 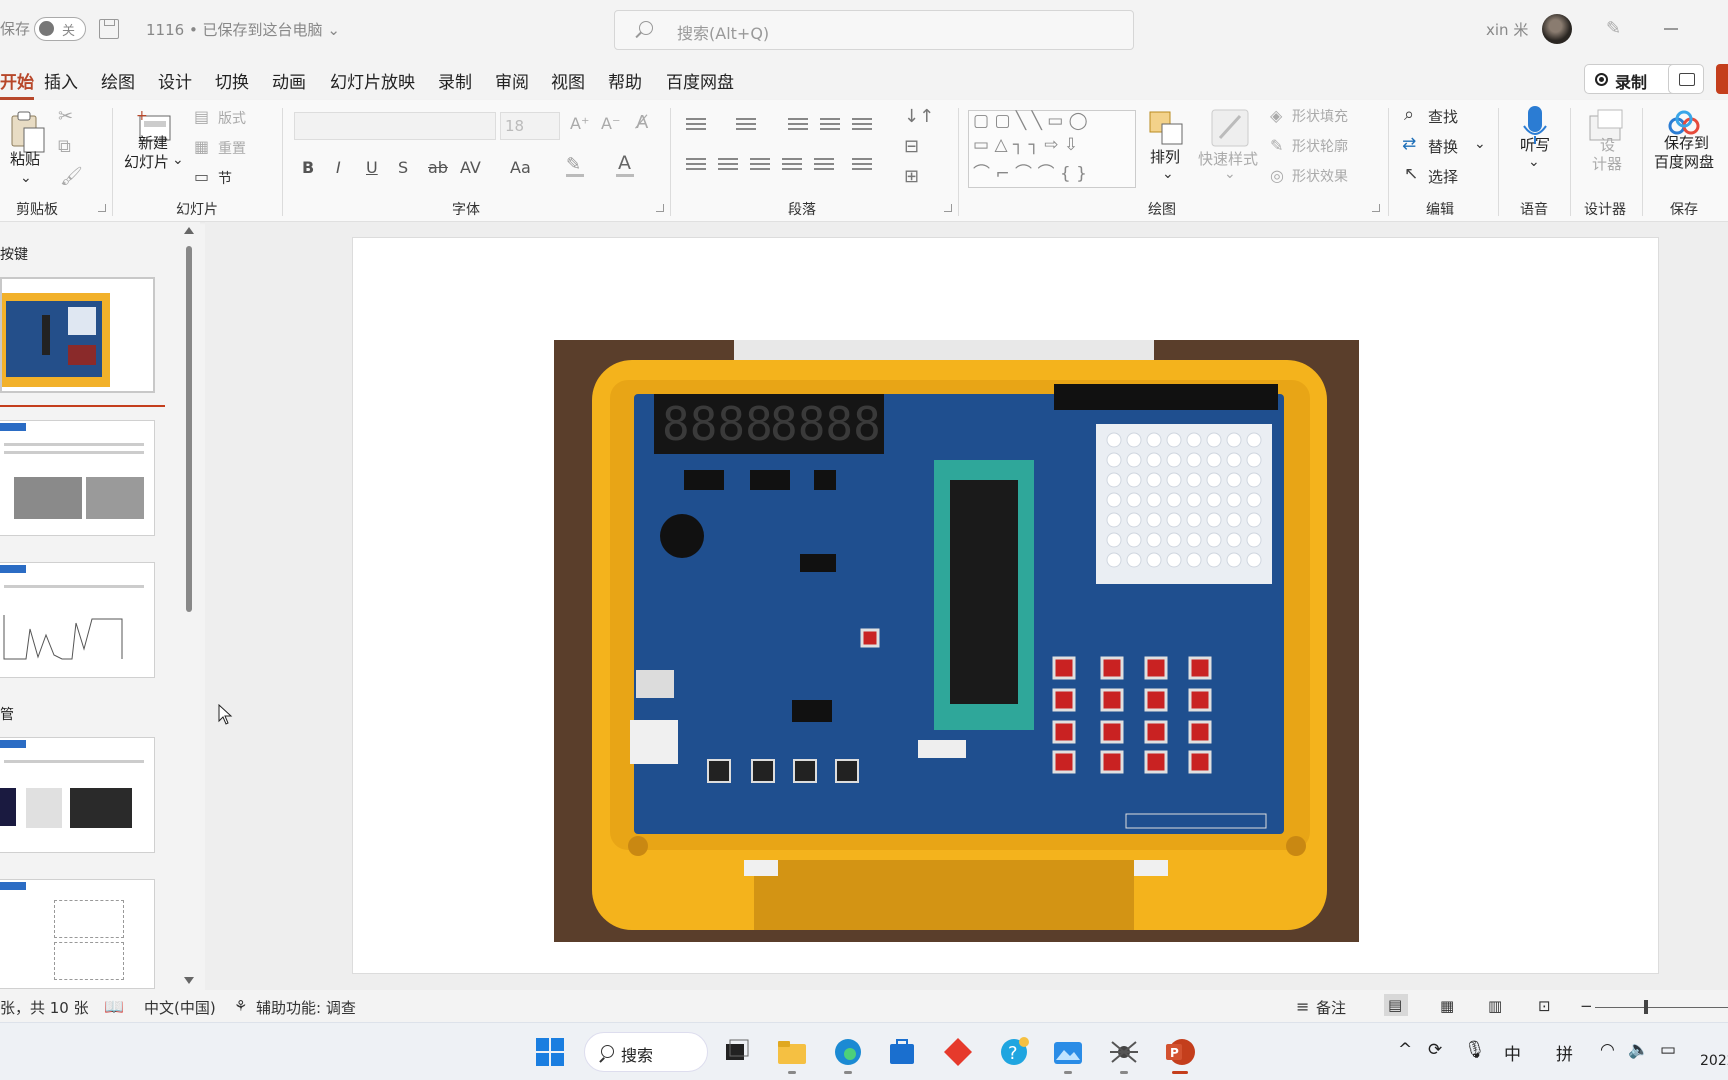 I want to click on tab-slideshow: 幻灯片放映, so click(x=372, y=80).